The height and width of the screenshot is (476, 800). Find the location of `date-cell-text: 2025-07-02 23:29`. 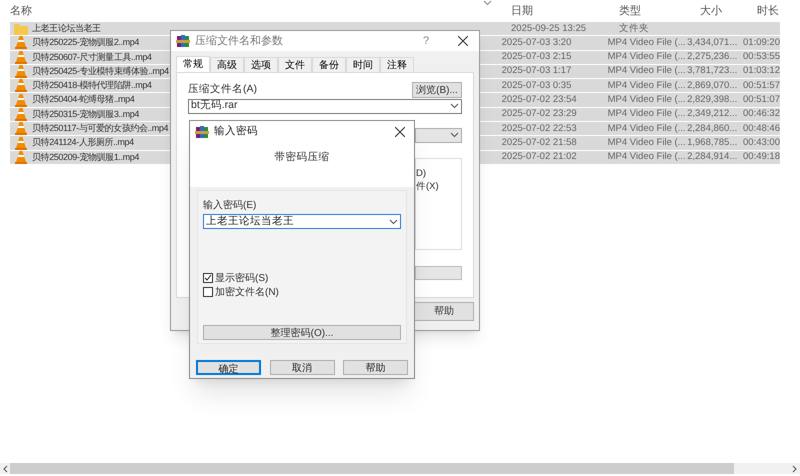

date-cell-text: 2025-07-02 23:29 is located at coordinates (540, 114).